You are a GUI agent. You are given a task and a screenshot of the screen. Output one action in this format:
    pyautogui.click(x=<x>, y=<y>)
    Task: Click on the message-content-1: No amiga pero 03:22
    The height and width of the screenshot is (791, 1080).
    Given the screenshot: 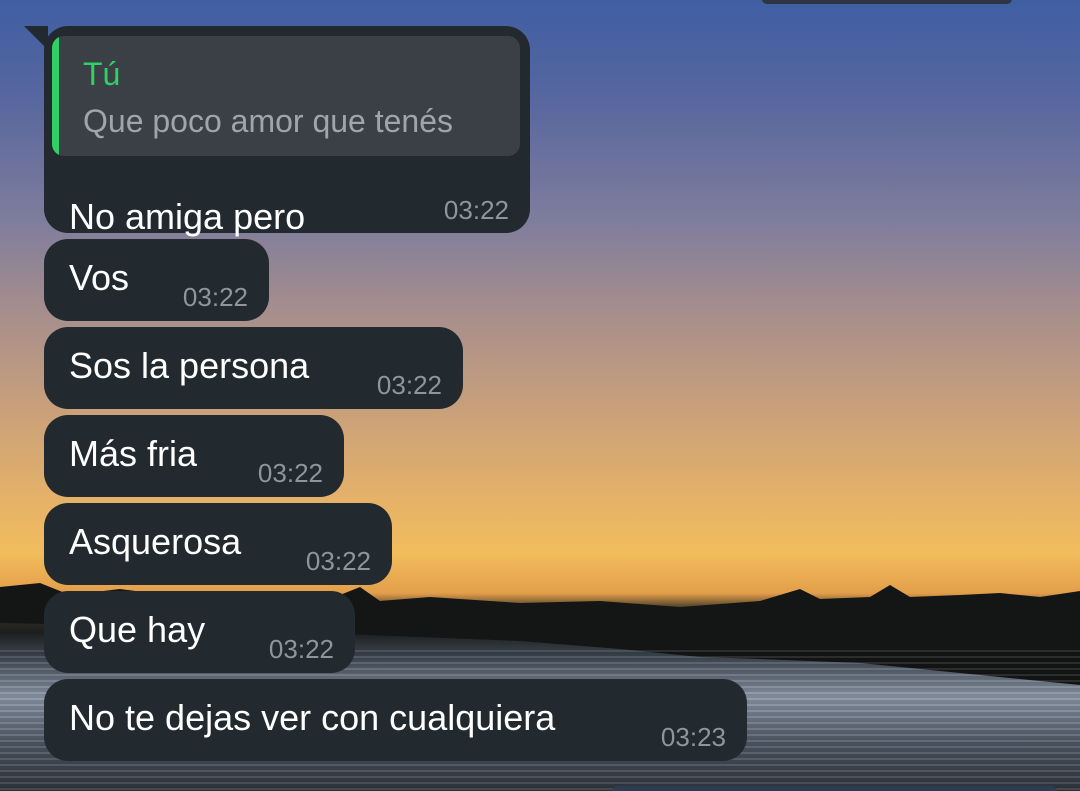 What is the action you would take?
    pyautogui.click(x=287, y=131)
    